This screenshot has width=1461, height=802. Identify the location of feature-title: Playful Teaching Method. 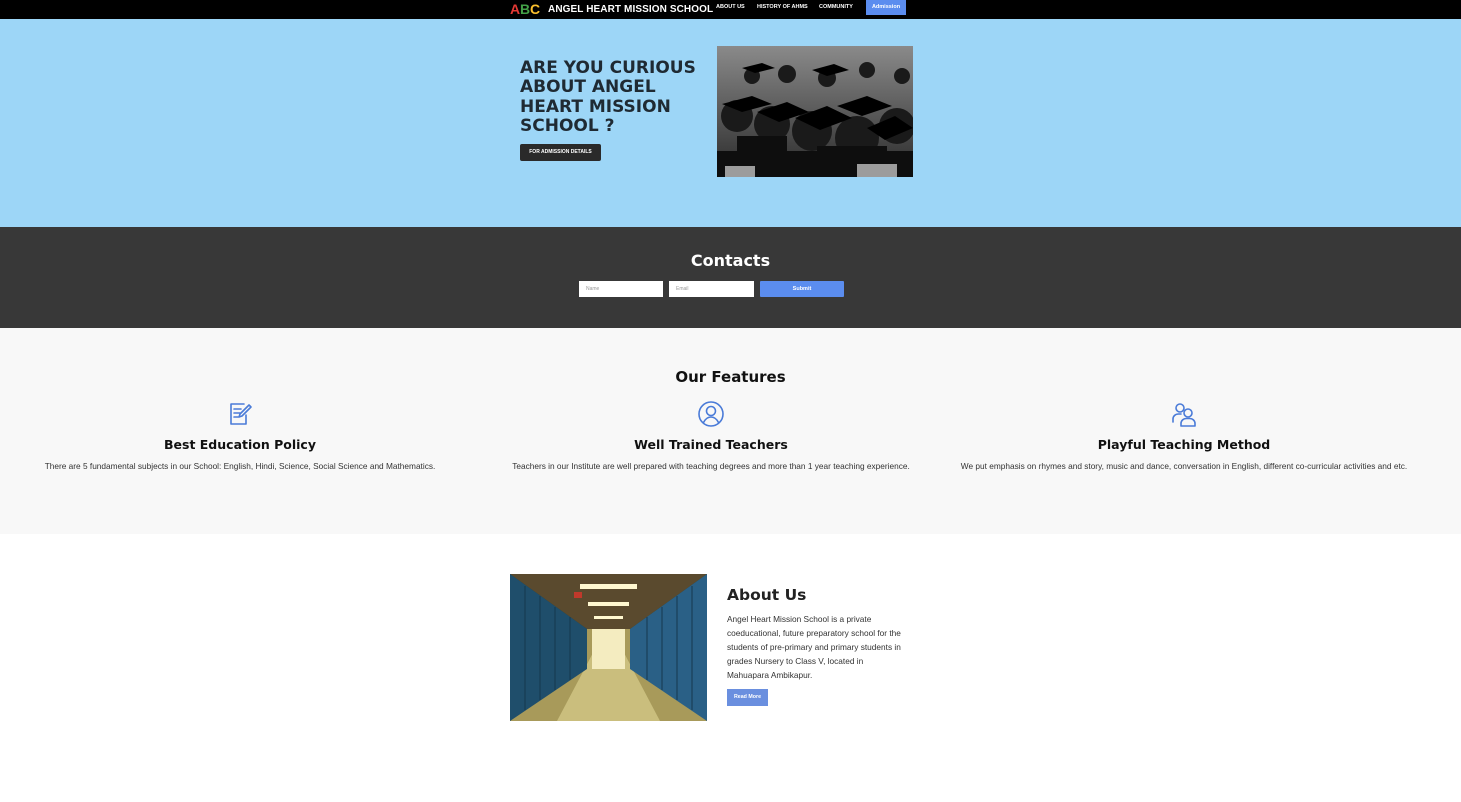
(1184, 444).